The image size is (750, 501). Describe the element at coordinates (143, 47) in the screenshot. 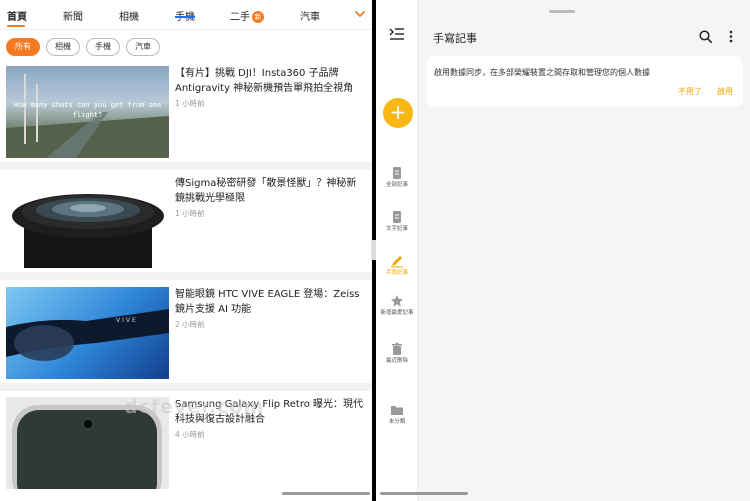

I see `chip-cars: 汽車` at that location.